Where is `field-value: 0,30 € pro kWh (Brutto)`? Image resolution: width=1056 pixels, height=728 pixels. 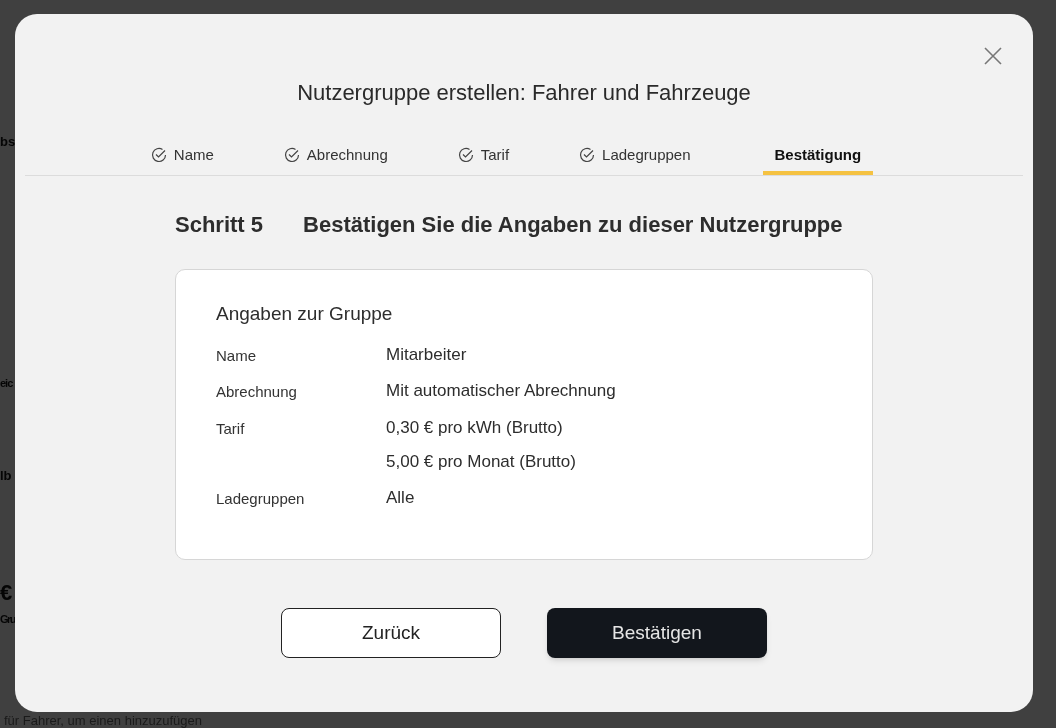 field-value: 0,30 € pro kWh (Brutto) is located at coordinates (475, 427).